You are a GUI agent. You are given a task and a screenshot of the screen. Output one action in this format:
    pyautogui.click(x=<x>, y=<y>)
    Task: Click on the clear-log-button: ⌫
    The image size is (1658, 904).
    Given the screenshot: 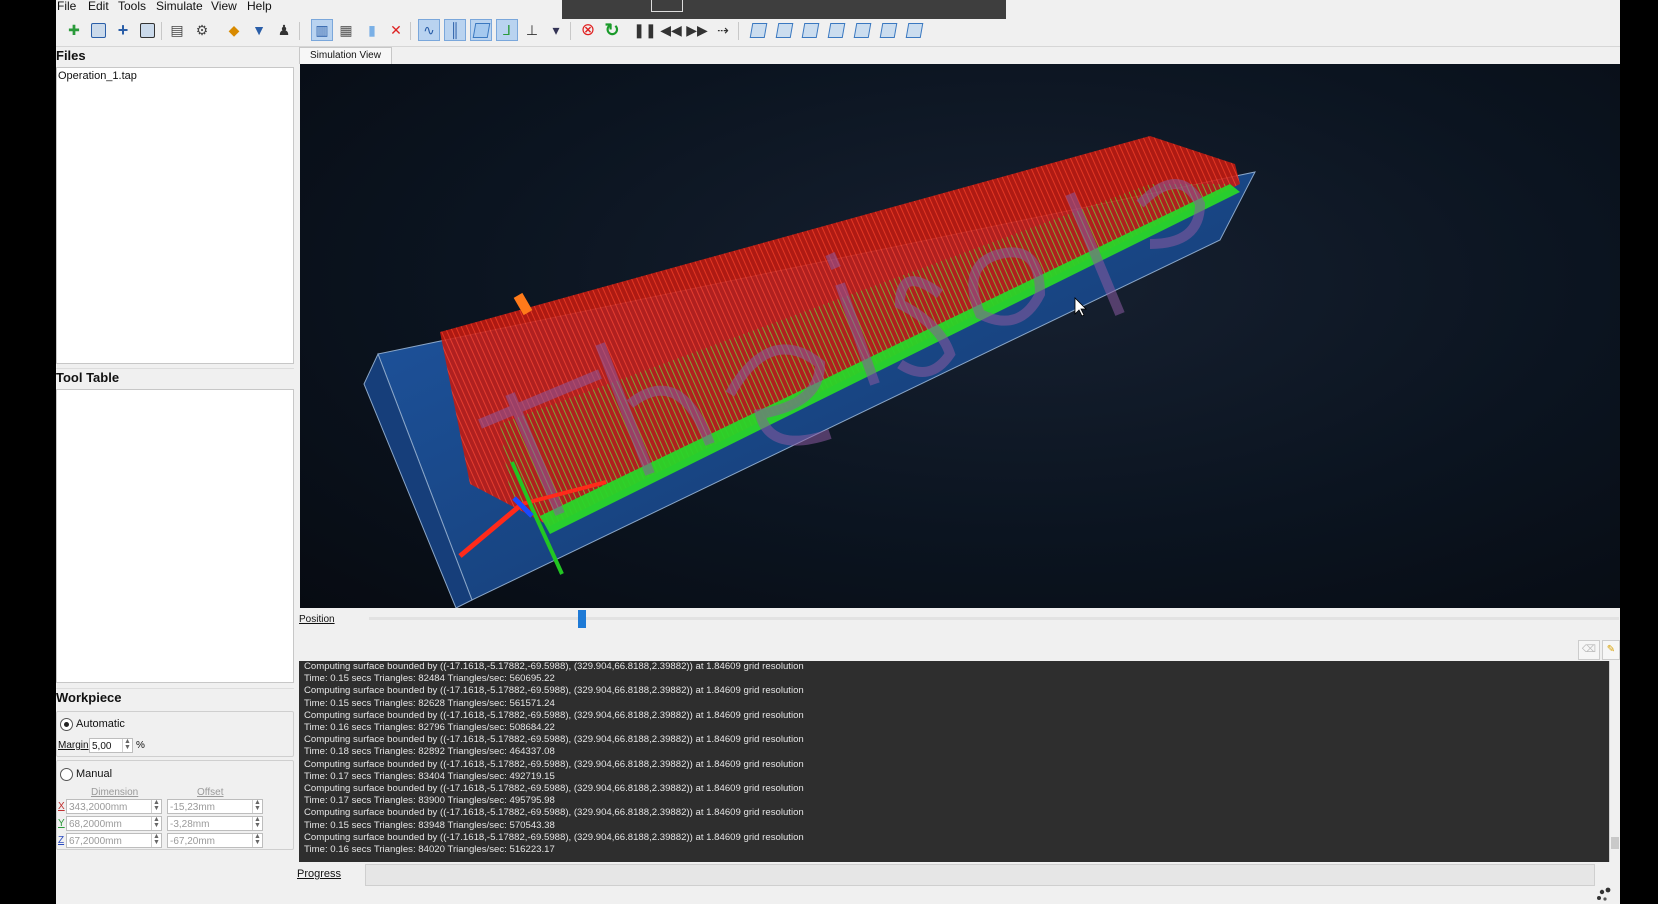 What is the action you would take?
    pyautogui.click(x=1589, y=650)
    